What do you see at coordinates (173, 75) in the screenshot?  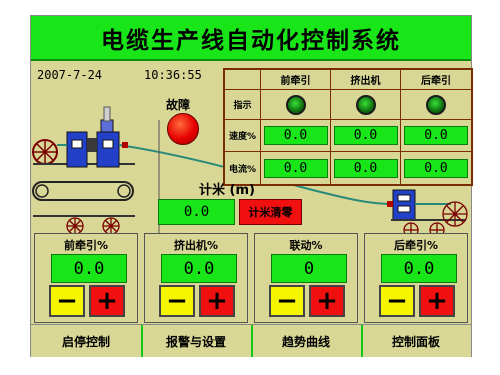 I see `time-display: 10:36:55` at bounding box center [173, 75].